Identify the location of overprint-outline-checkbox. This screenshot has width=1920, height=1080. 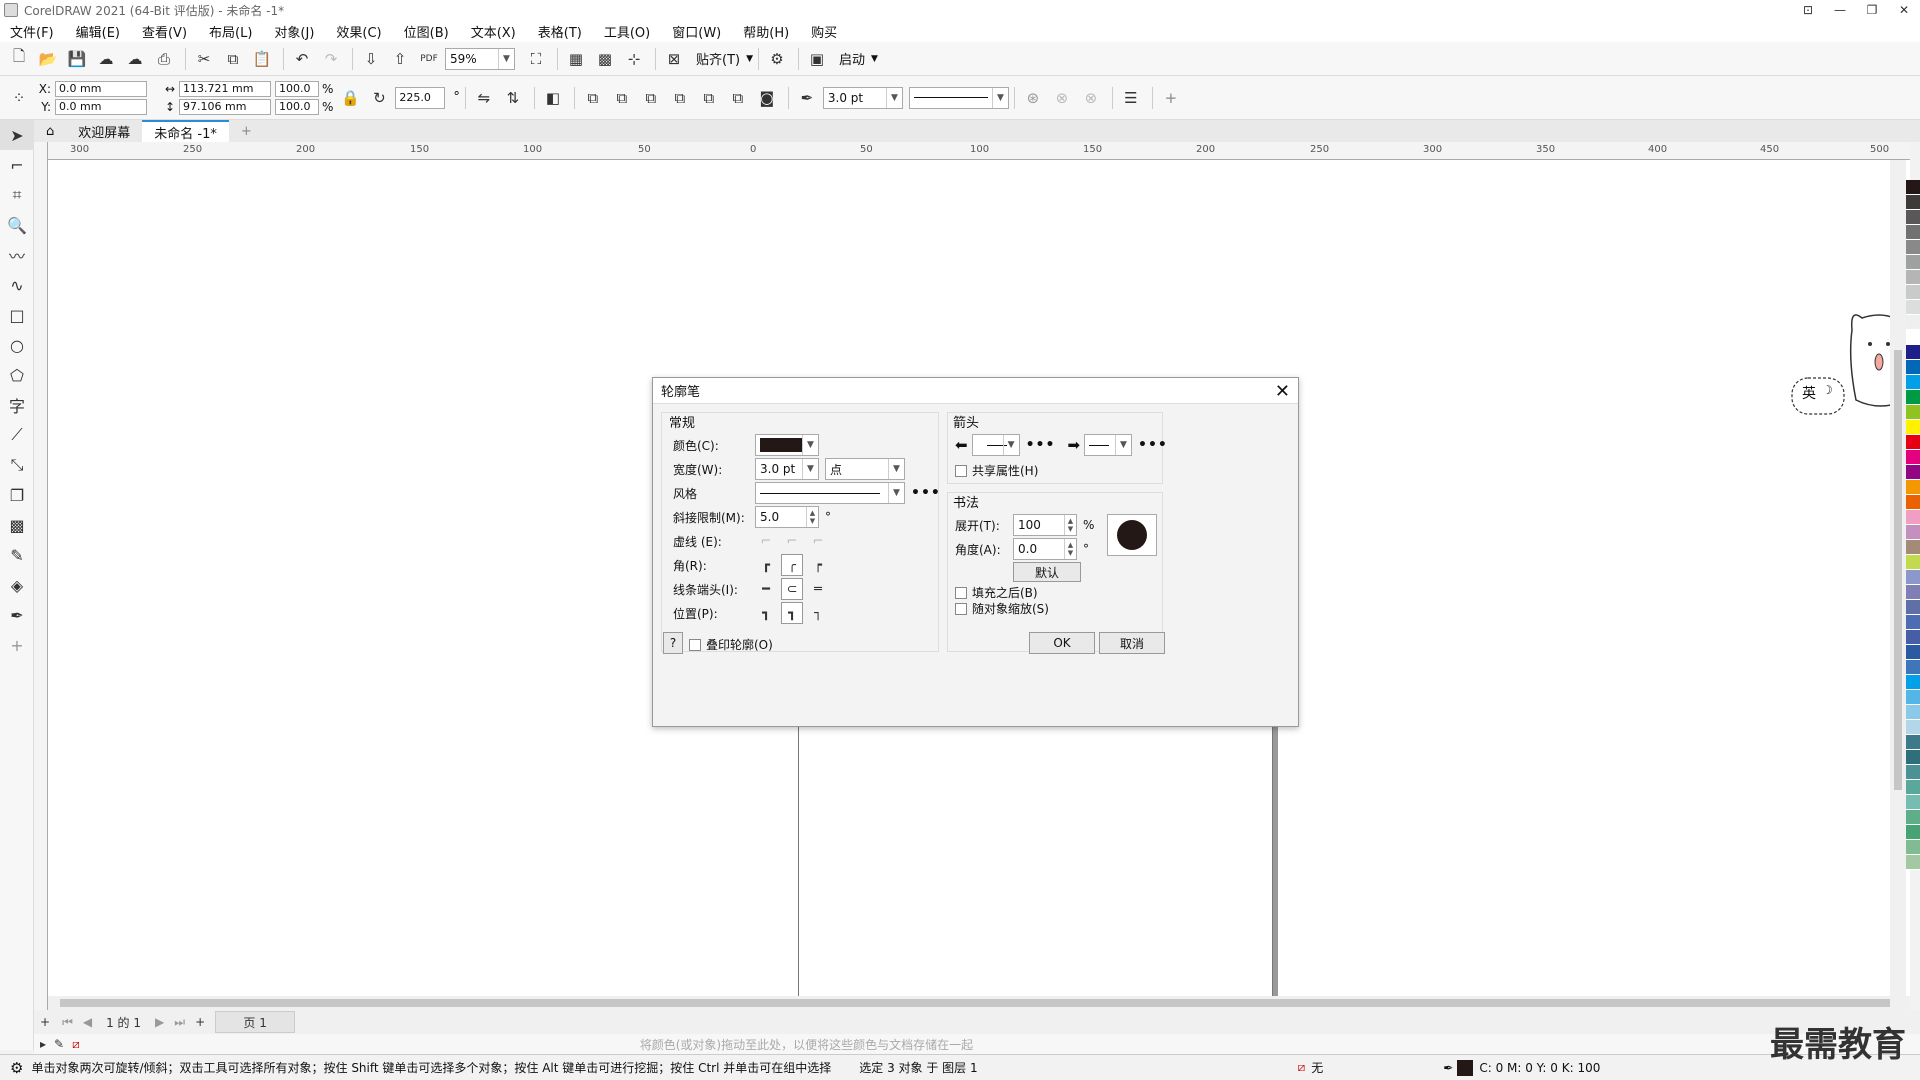
(695, 644).